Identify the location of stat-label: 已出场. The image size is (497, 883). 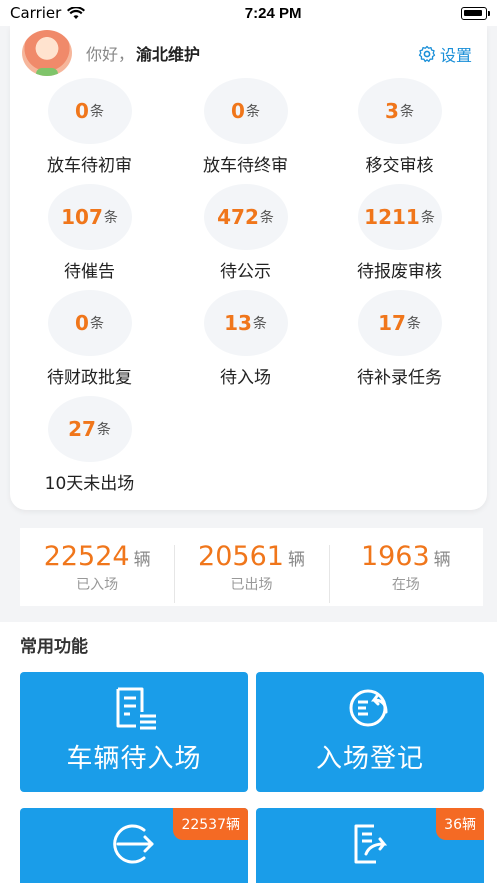
(251, 584).